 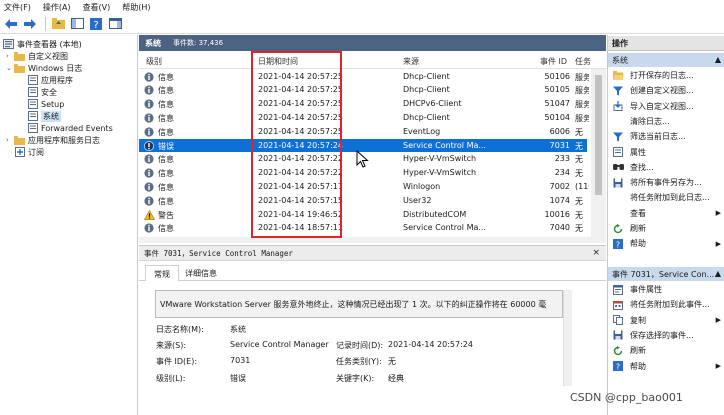 I want to click on tree-custom-views: › 自定义视图, so click(x=37, y=56).